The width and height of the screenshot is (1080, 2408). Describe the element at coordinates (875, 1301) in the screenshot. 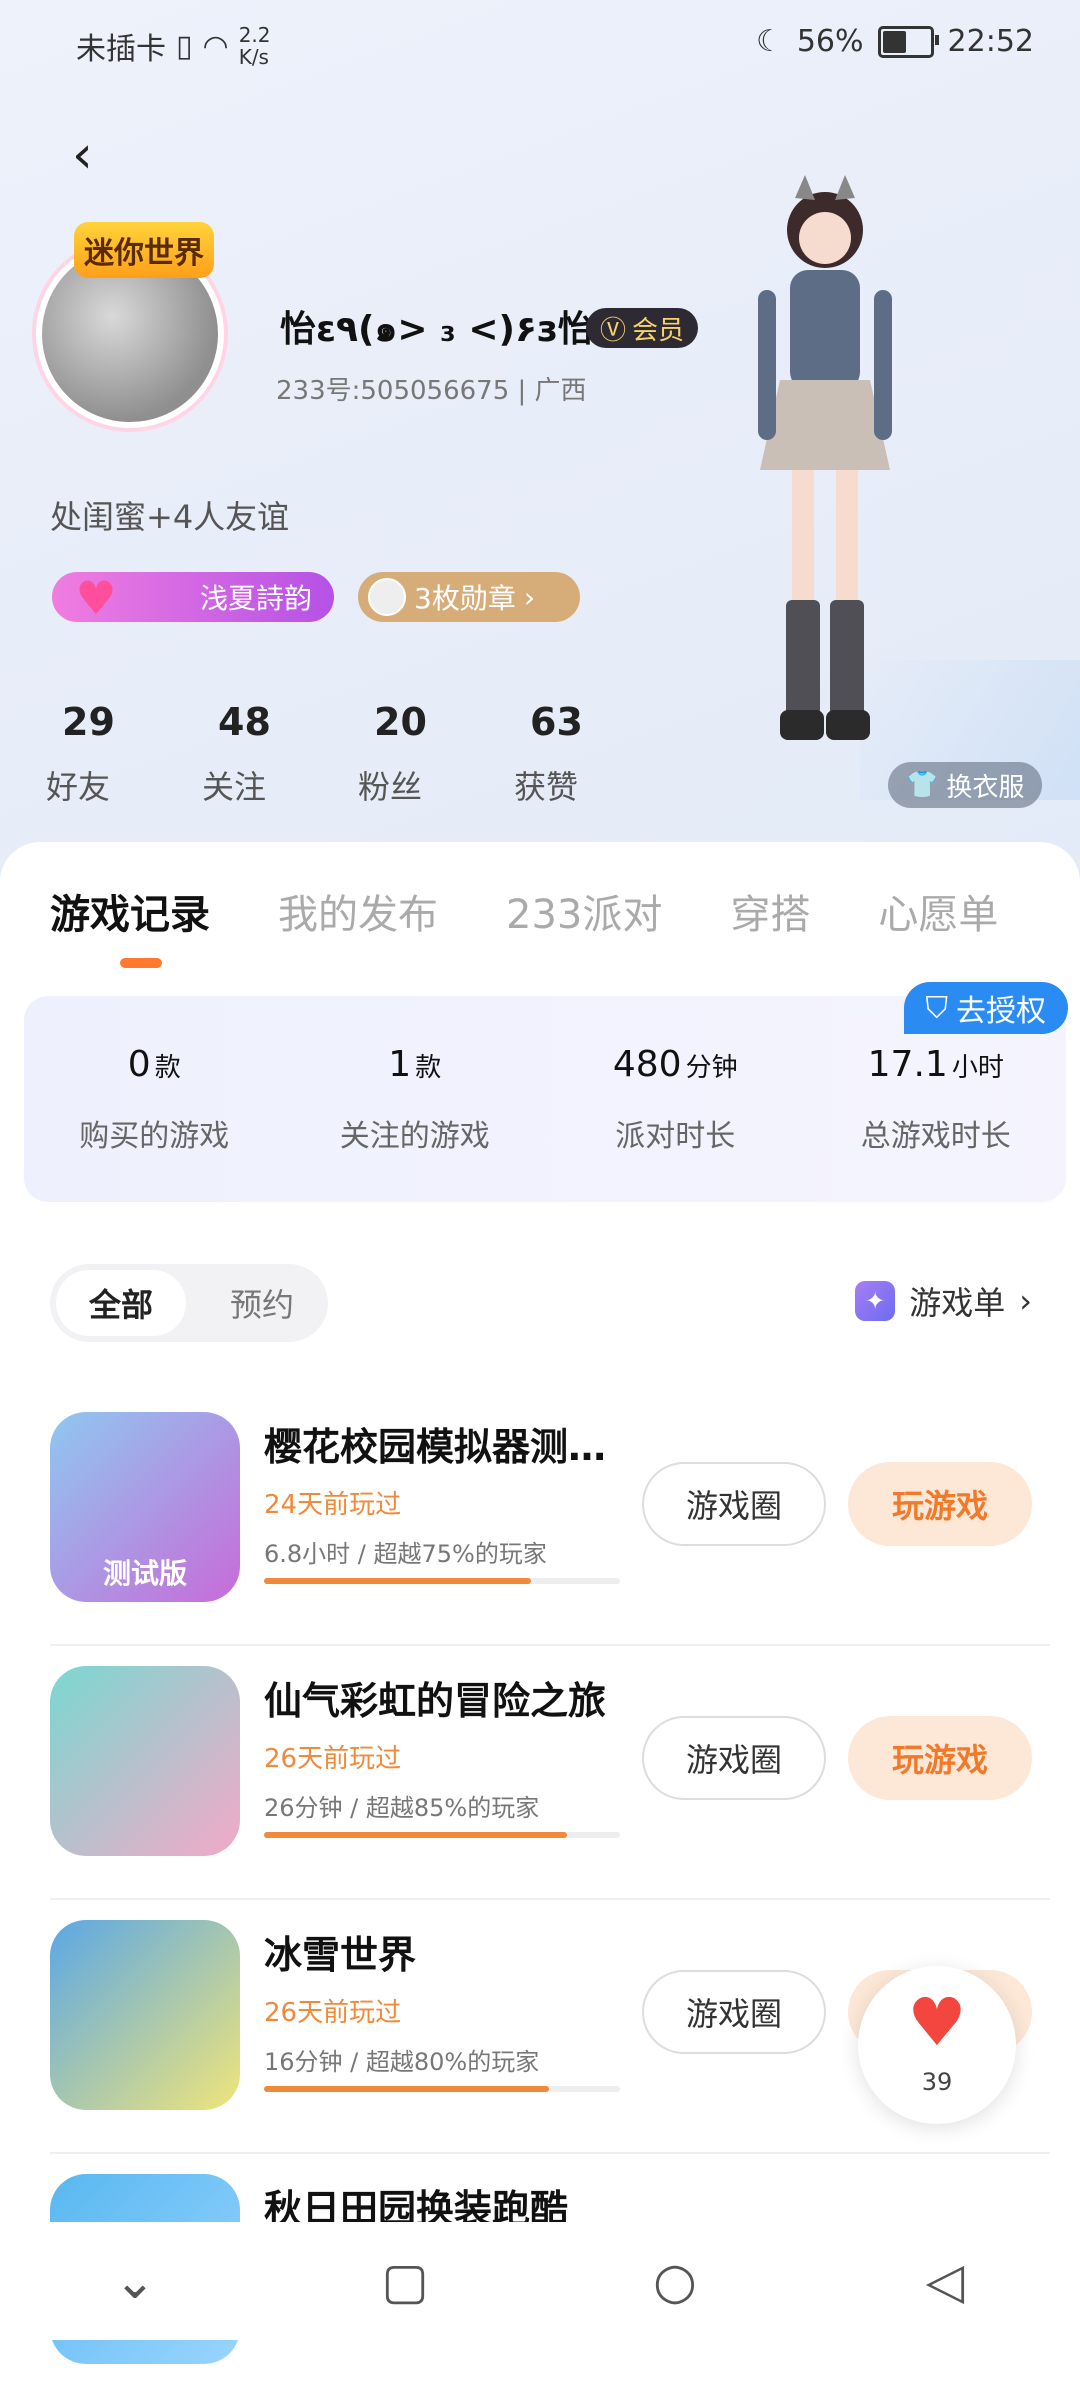

I see `sparkle-icon: ✦` at that location.